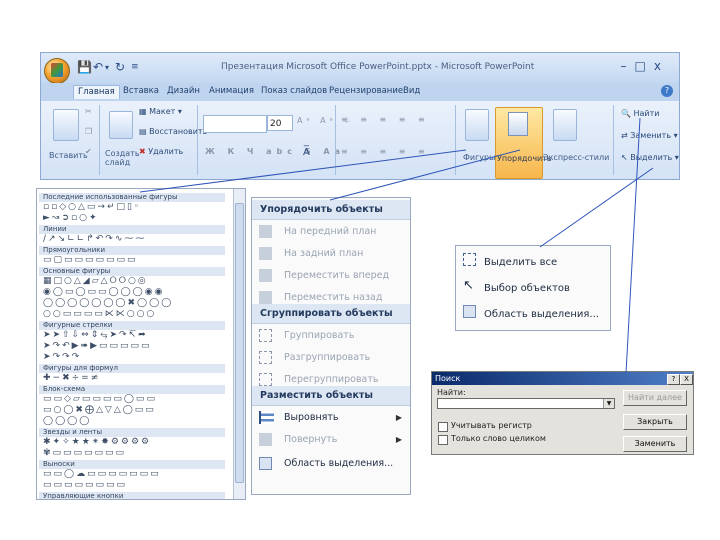 The height and width of the screenshot is (540, 720). I want to click on connector-select, so click(596, 207).